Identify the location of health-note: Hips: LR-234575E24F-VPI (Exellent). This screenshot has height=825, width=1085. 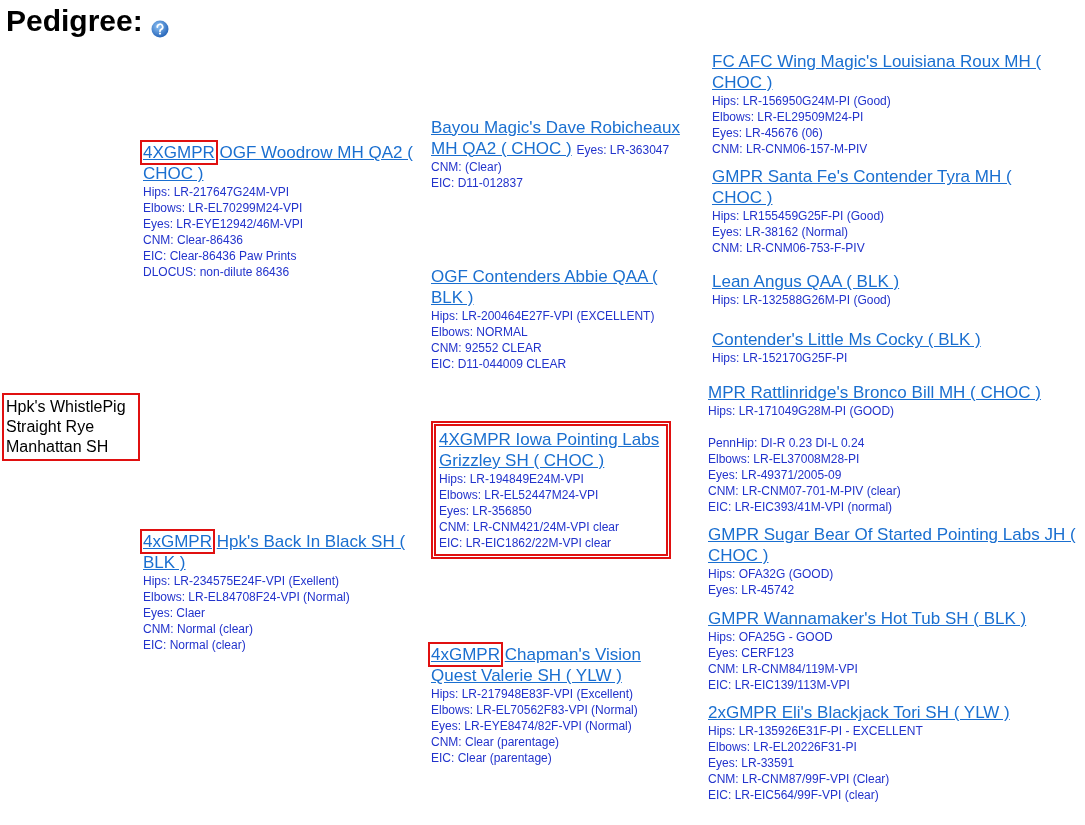
(242, 581).